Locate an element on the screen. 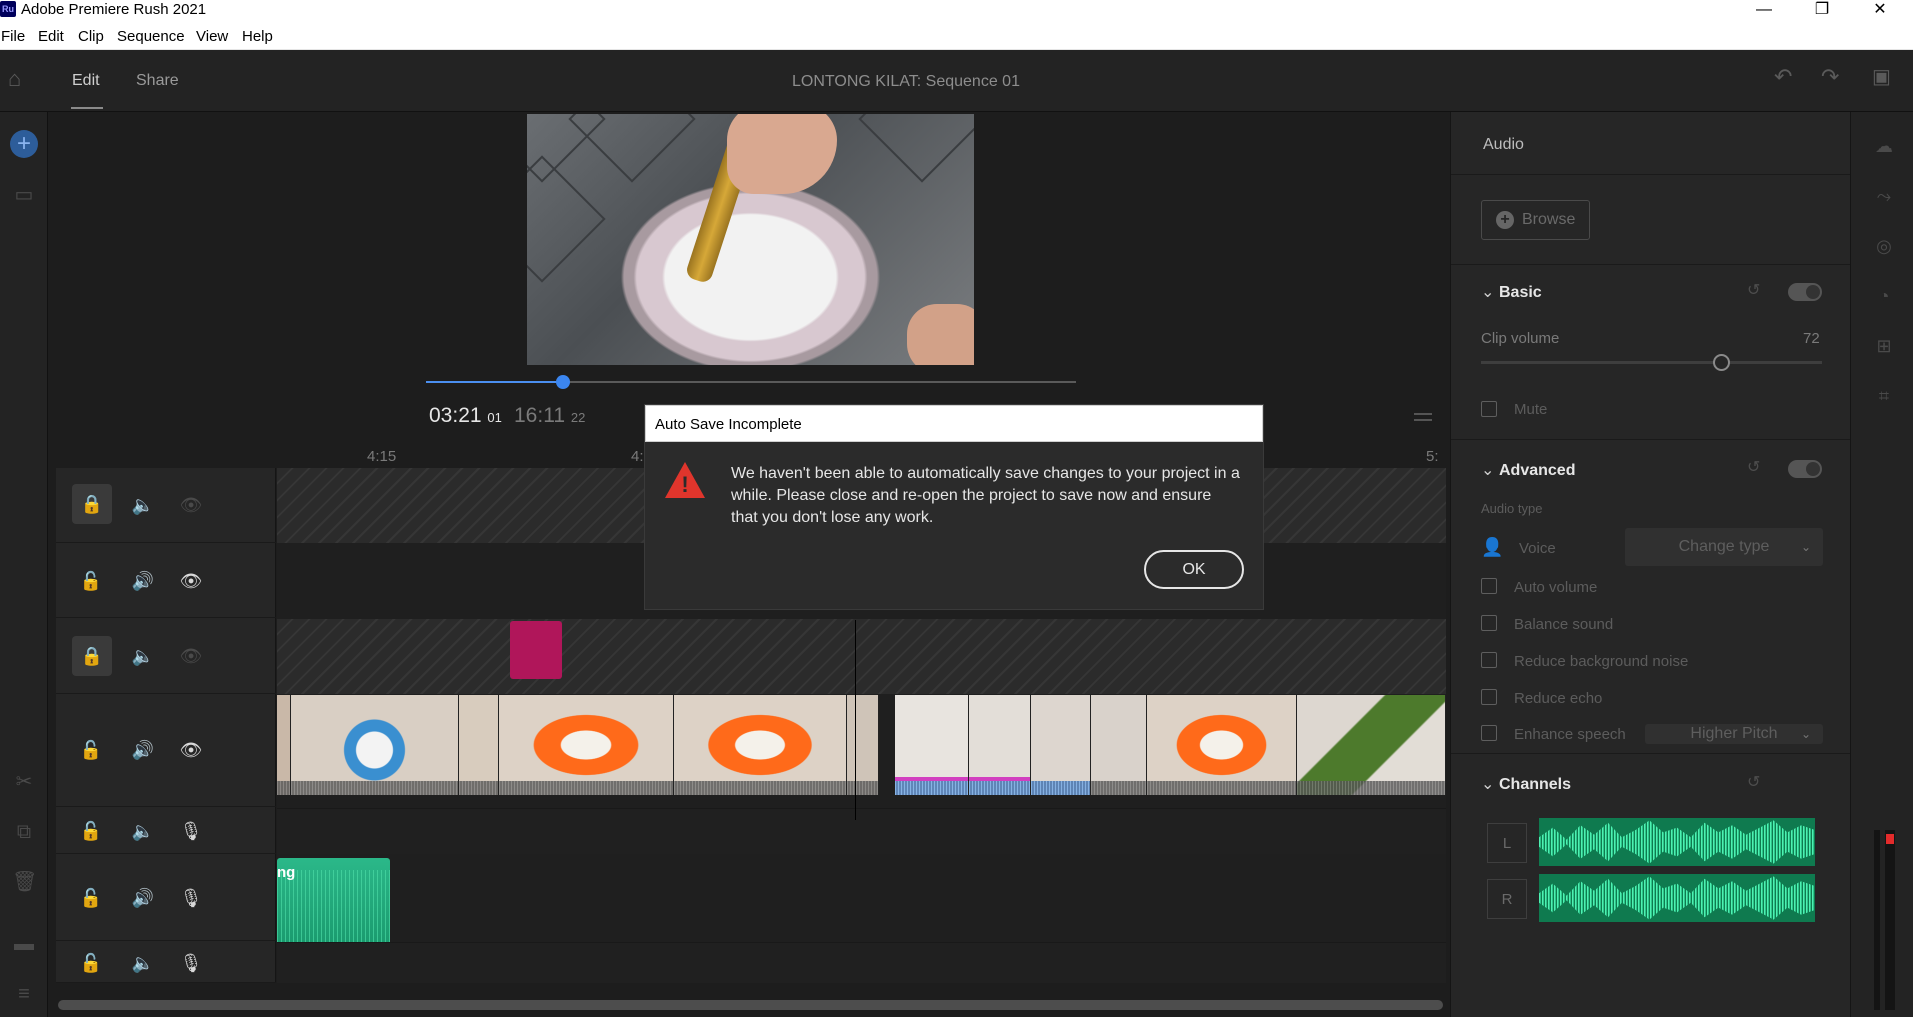 Image resolution: width=1913 pixels, height=1017 pixels. preview-scrub-handle is located at coordinates (563, 382).